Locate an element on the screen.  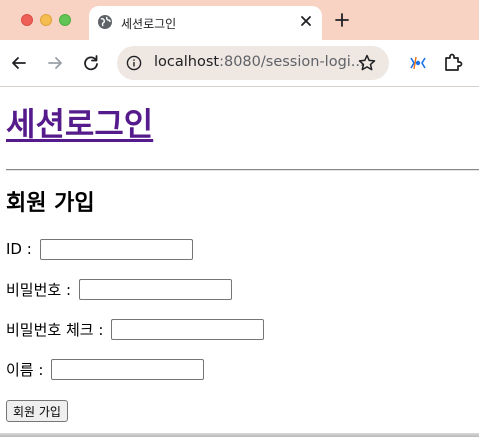
bookmark-star-icon is located at coordinates (367, 63).